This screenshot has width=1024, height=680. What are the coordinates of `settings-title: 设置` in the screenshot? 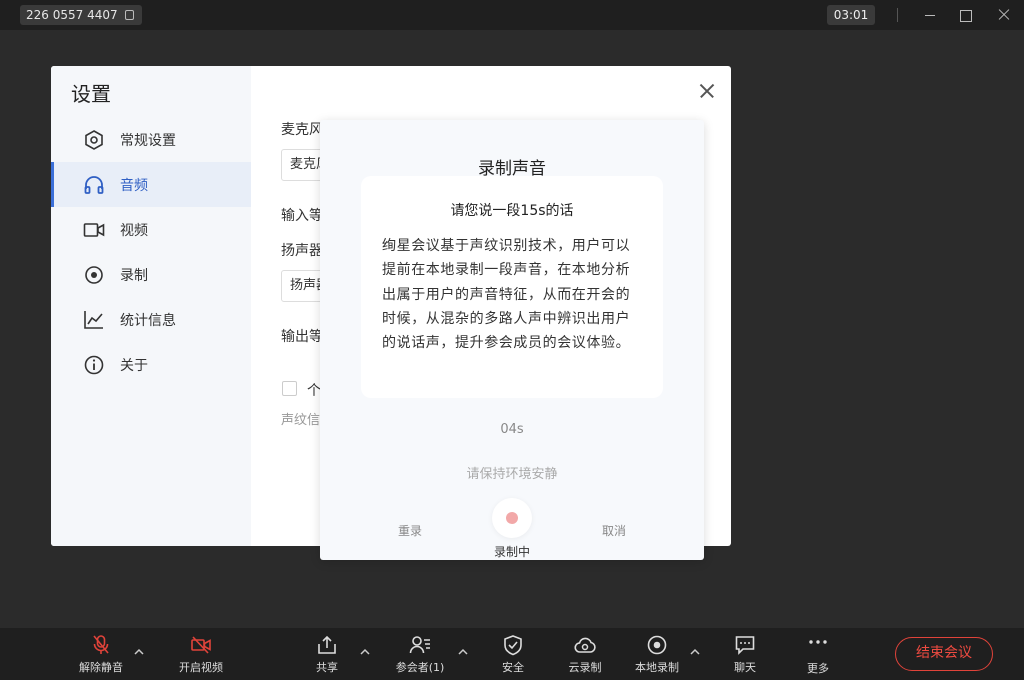 It's located at (91, 94).